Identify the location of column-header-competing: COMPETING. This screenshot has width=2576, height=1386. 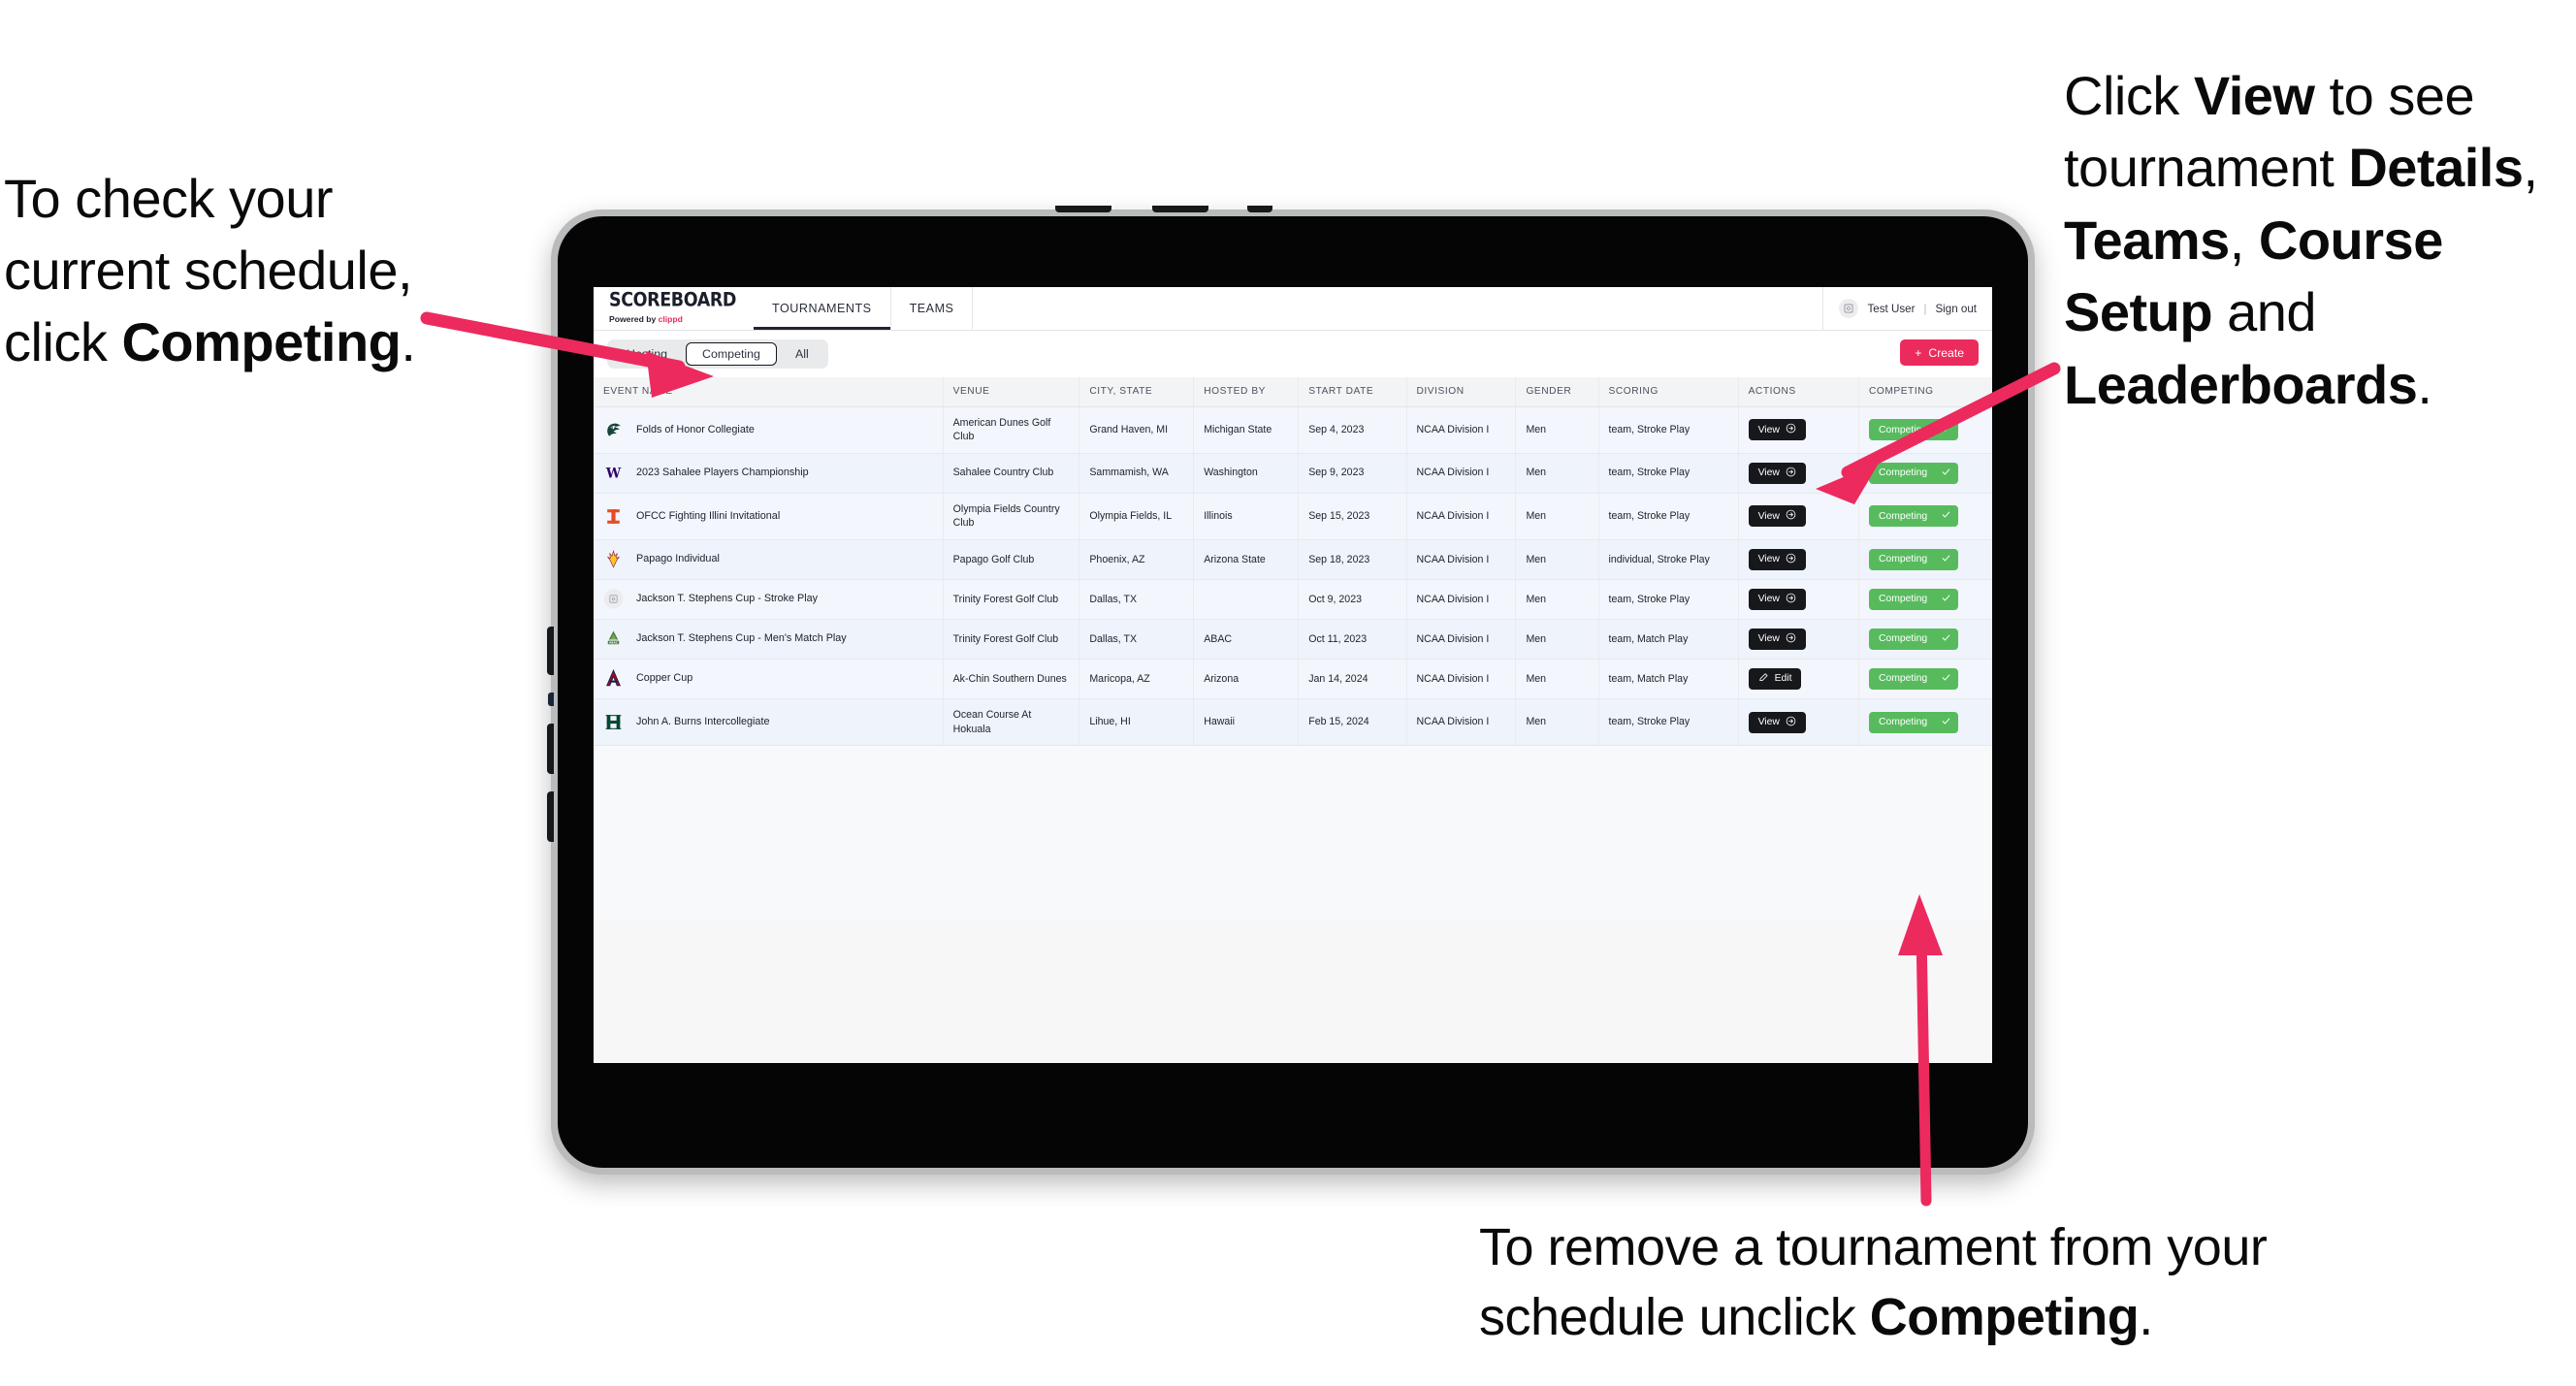
(1925, 392).